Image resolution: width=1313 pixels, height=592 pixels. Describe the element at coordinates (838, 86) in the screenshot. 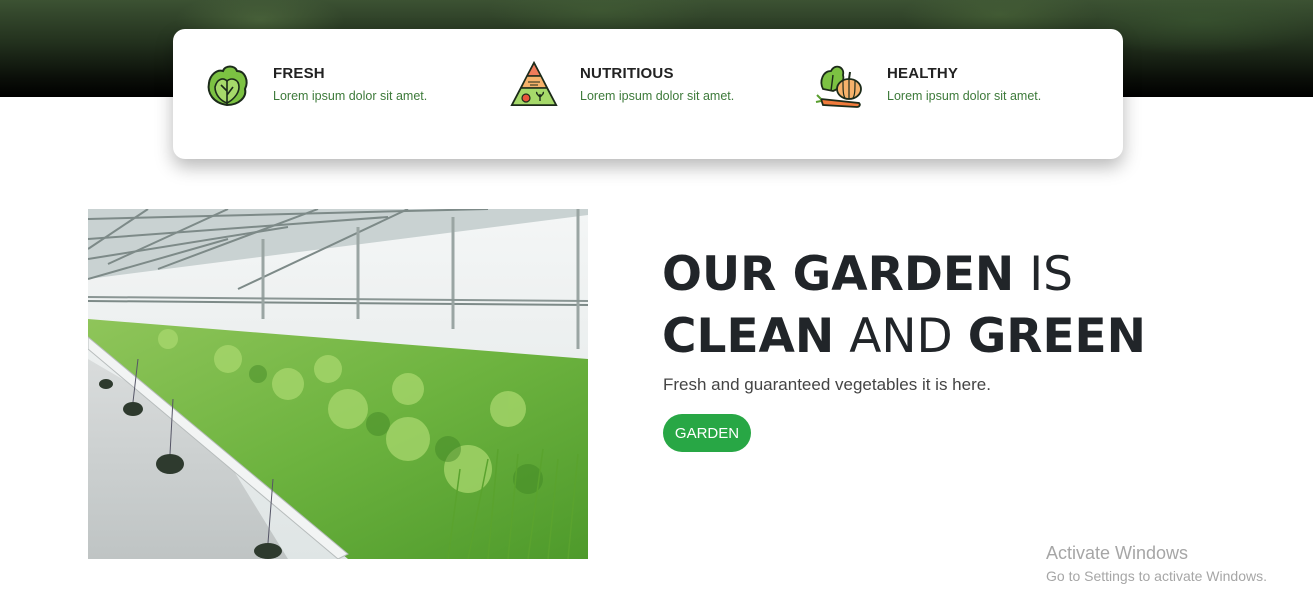

I see `vegetables-icon` at that location.